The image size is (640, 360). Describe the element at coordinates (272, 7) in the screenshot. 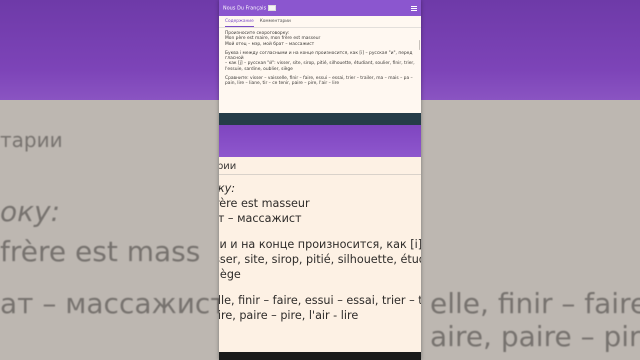

I see `flag-icon` at that location.